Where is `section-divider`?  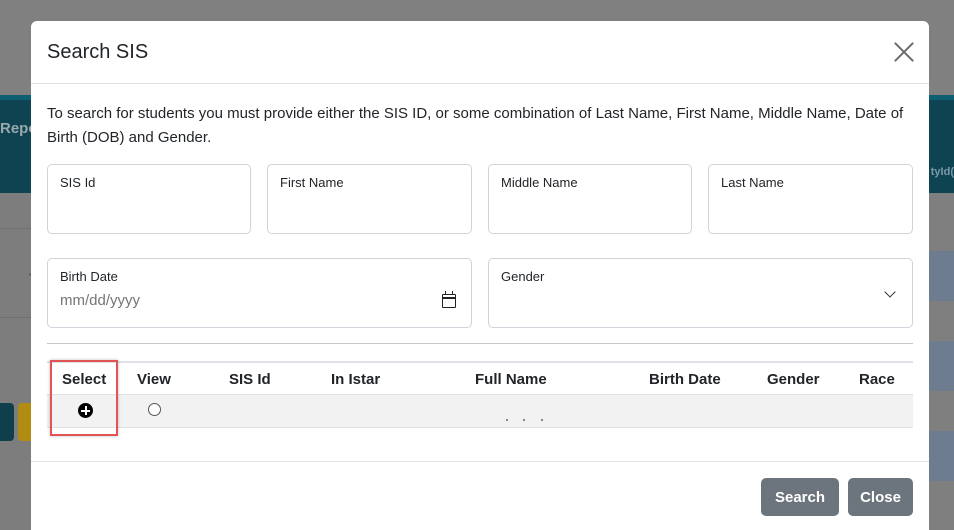 section-divider is located at coordinates (480, 343).